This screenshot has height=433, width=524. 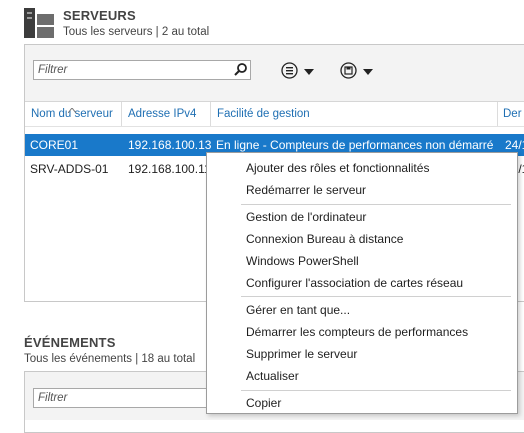 What do you see at coordinates (274, 126) in the screenshot?
I see `header-divider` at bounding box center [274, 126].